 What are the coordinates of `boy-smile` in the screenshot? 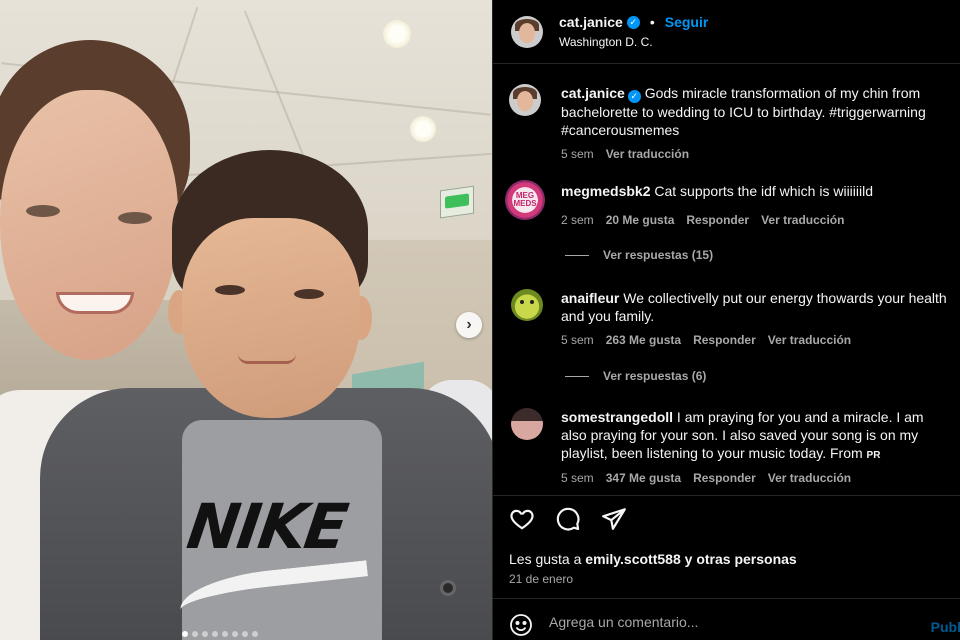 It's located at (267, 359).